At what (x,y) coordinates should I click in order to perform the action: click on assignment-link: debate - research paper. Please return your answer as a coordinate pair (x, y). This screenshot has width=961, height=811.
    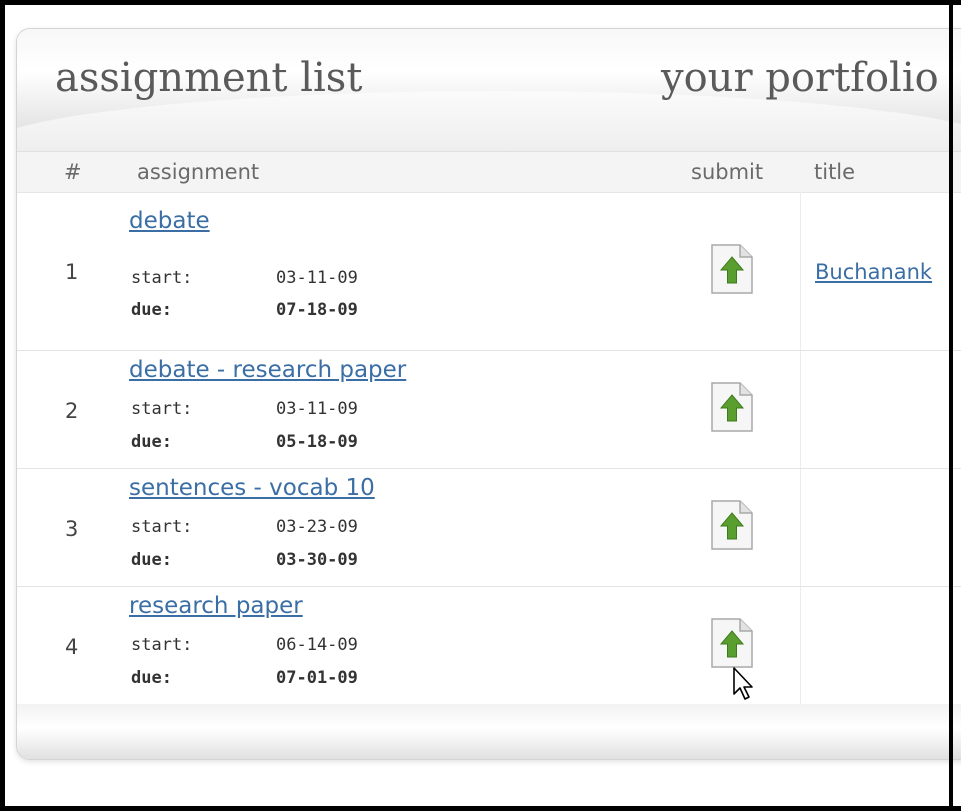
    Looking at the image, I should click on (267, 370).